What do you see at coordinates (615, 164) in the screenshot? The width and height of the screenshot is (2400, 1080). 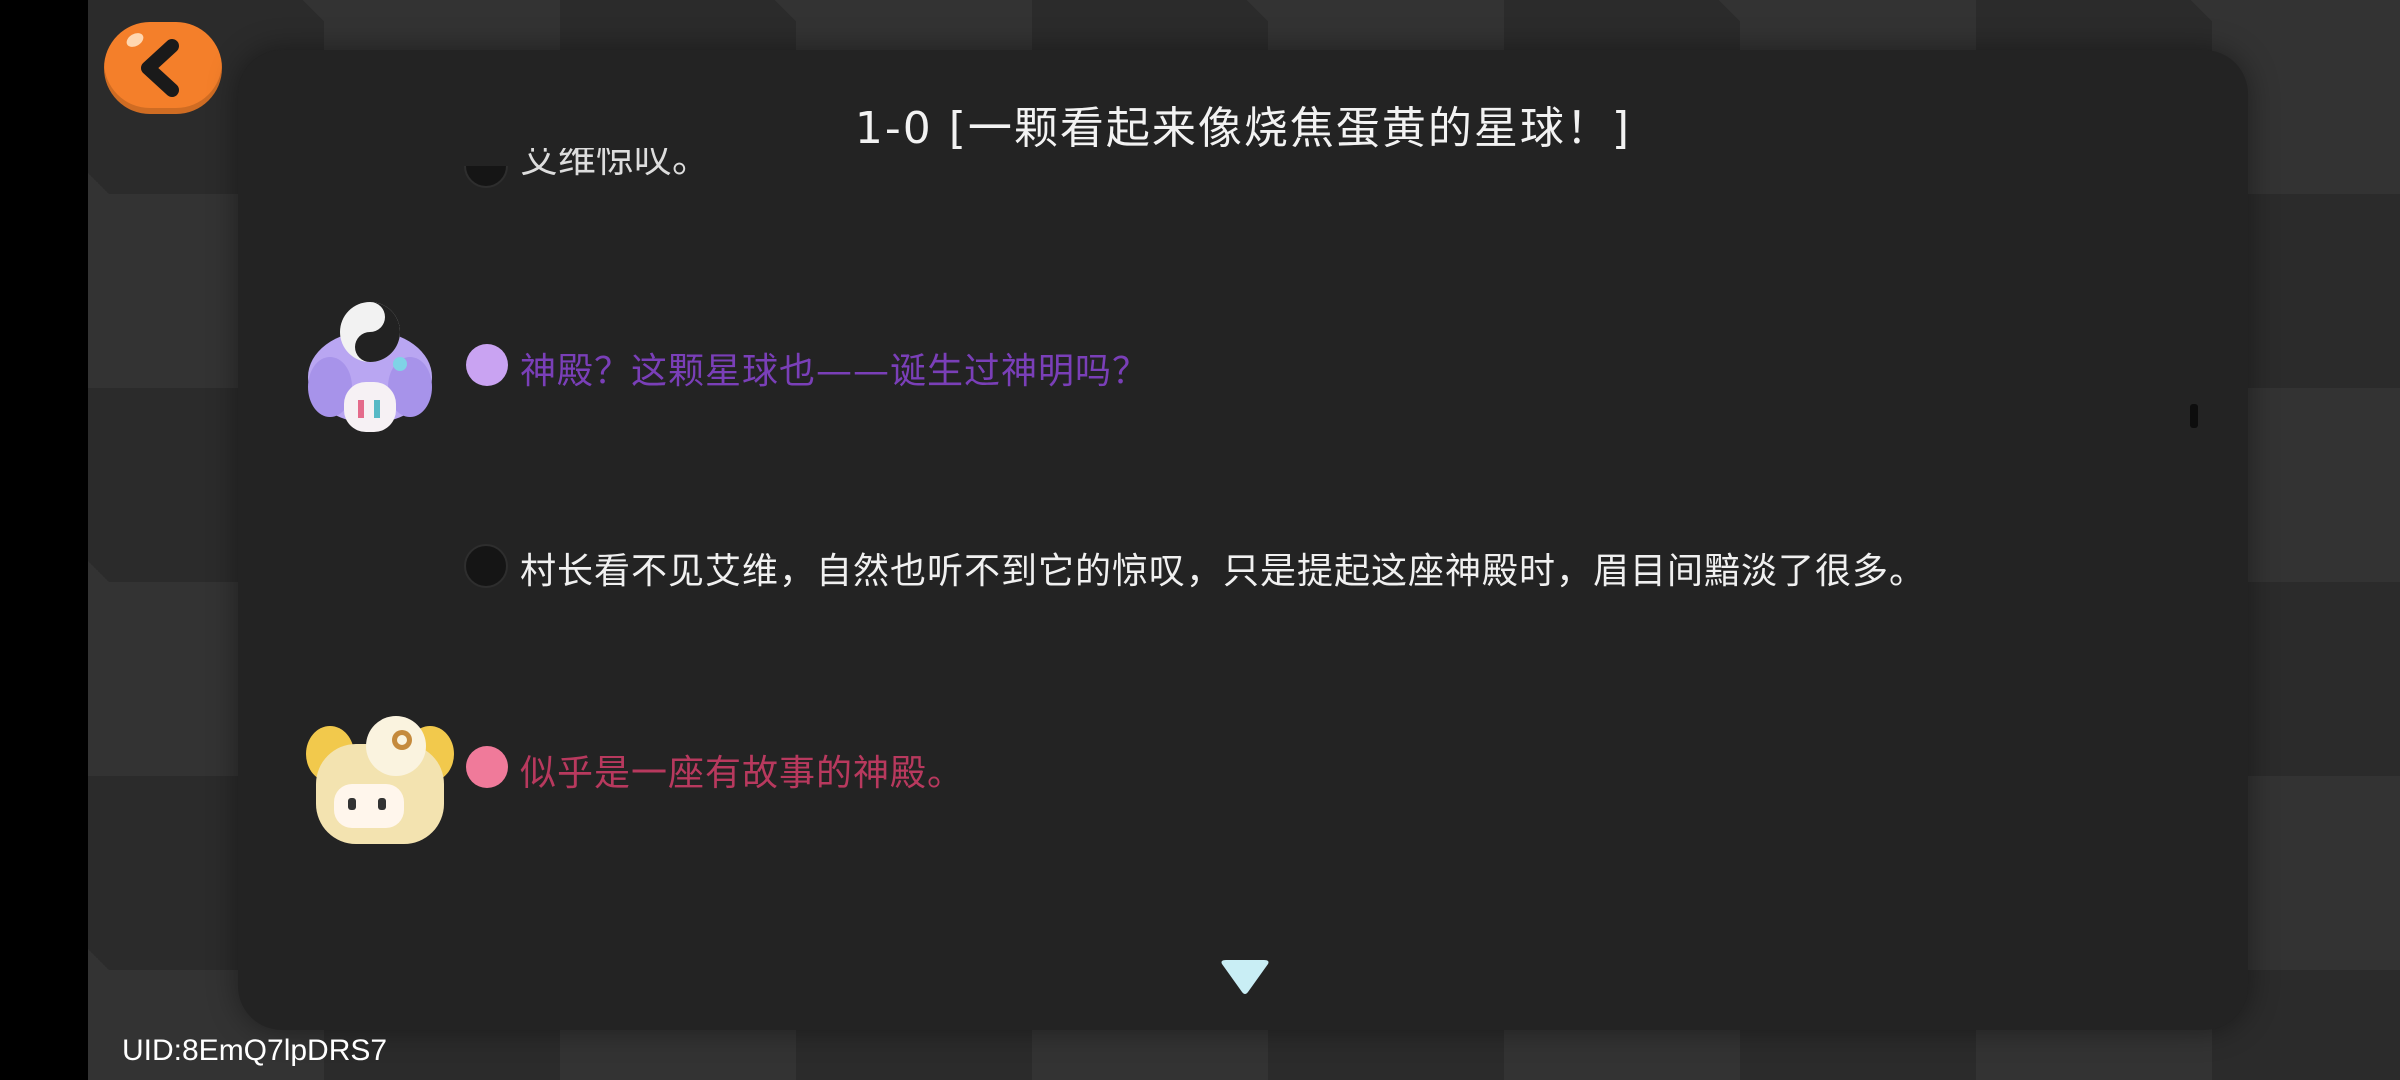 I see `partial-dialogue-line: 艾维惊叹。` at bounding box center [615, 164].